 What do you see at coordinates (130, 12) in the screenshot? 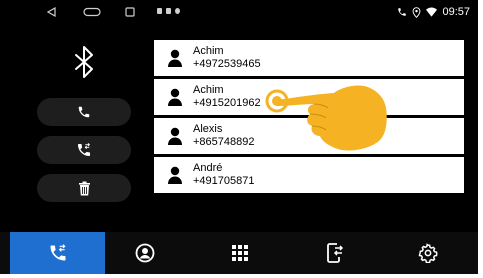
I see `recents-nav-icon` at bounding box center [130, 12].